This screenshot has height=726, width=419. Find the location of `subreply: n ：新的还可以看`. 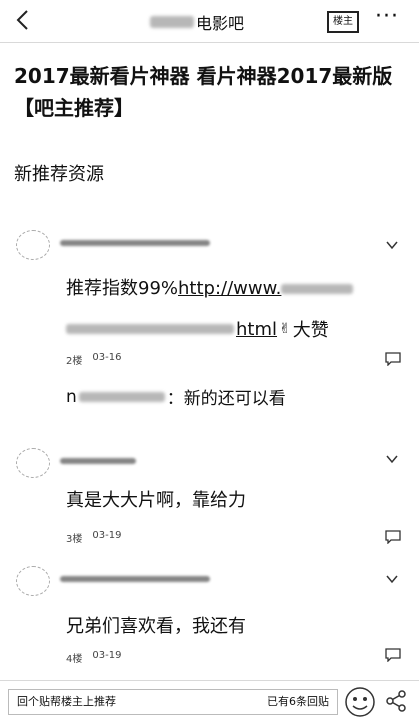

subreply: n ：新的还可以看 is located at coordinates (176, 397).